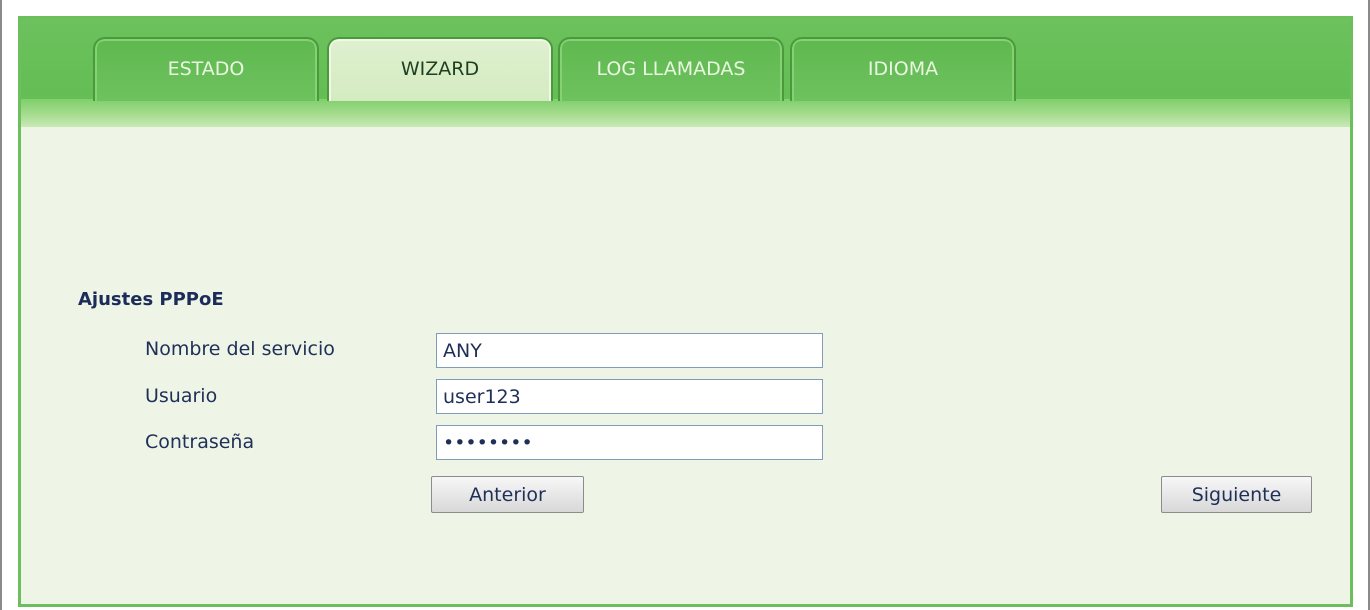 This screenshot has width=1370, height=610. I want to click on user-label: Usuario, so click(181, 396).